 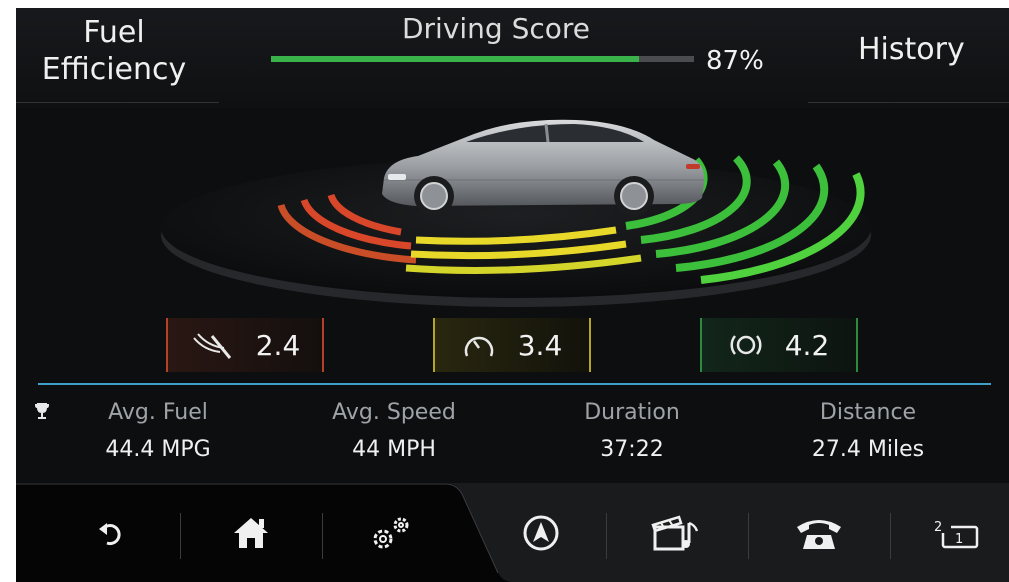 What do you see at coordinates (455, 59) in the screenshot?
I see `driving-score-bar-fill` at bounding box center [455, 59].